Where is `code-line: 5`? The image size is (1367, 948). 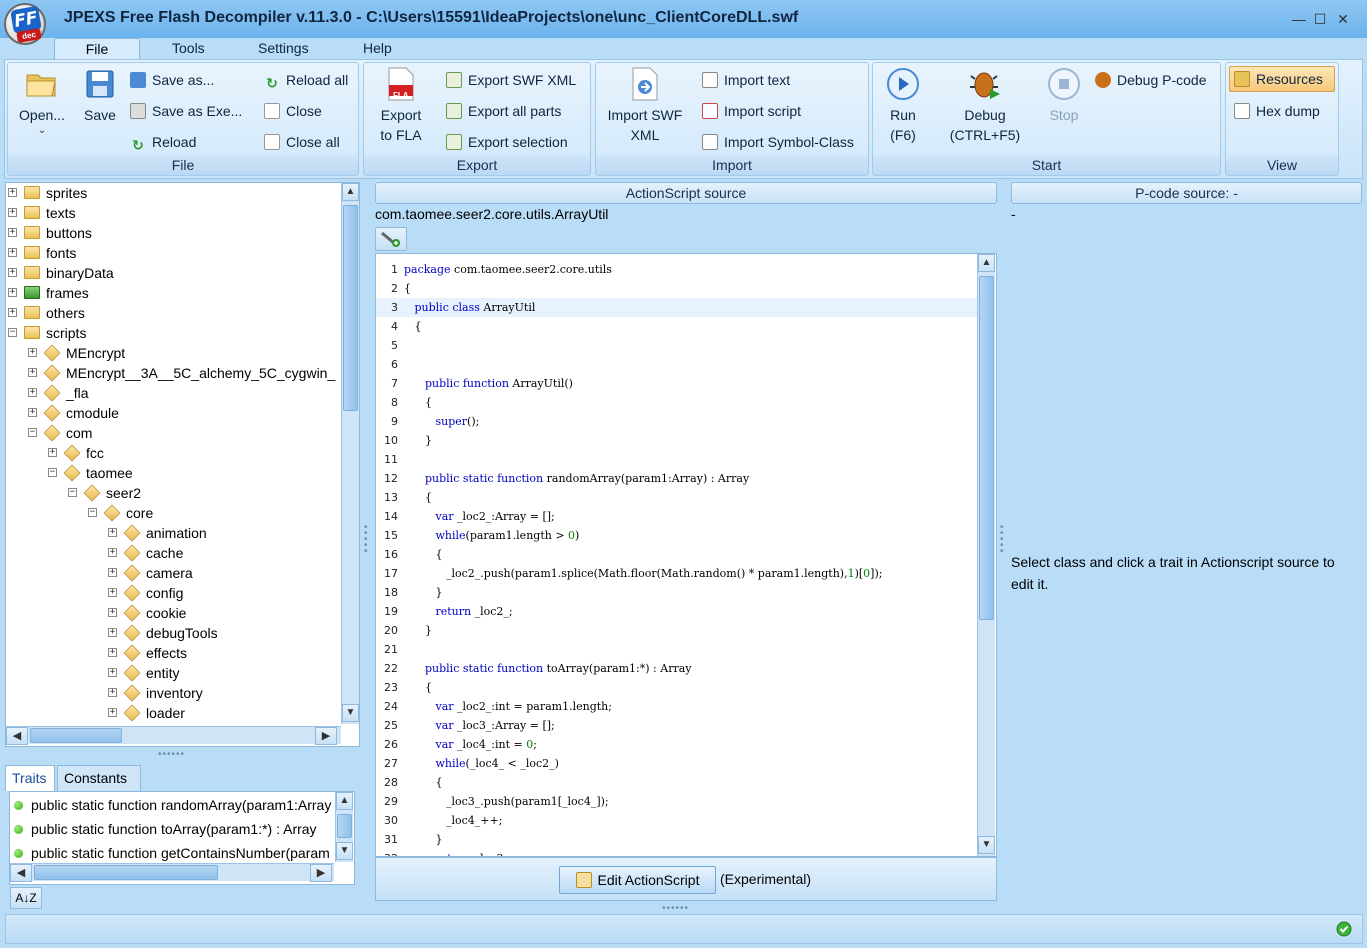
code-line: 5 is located at coordinates (677, 345).